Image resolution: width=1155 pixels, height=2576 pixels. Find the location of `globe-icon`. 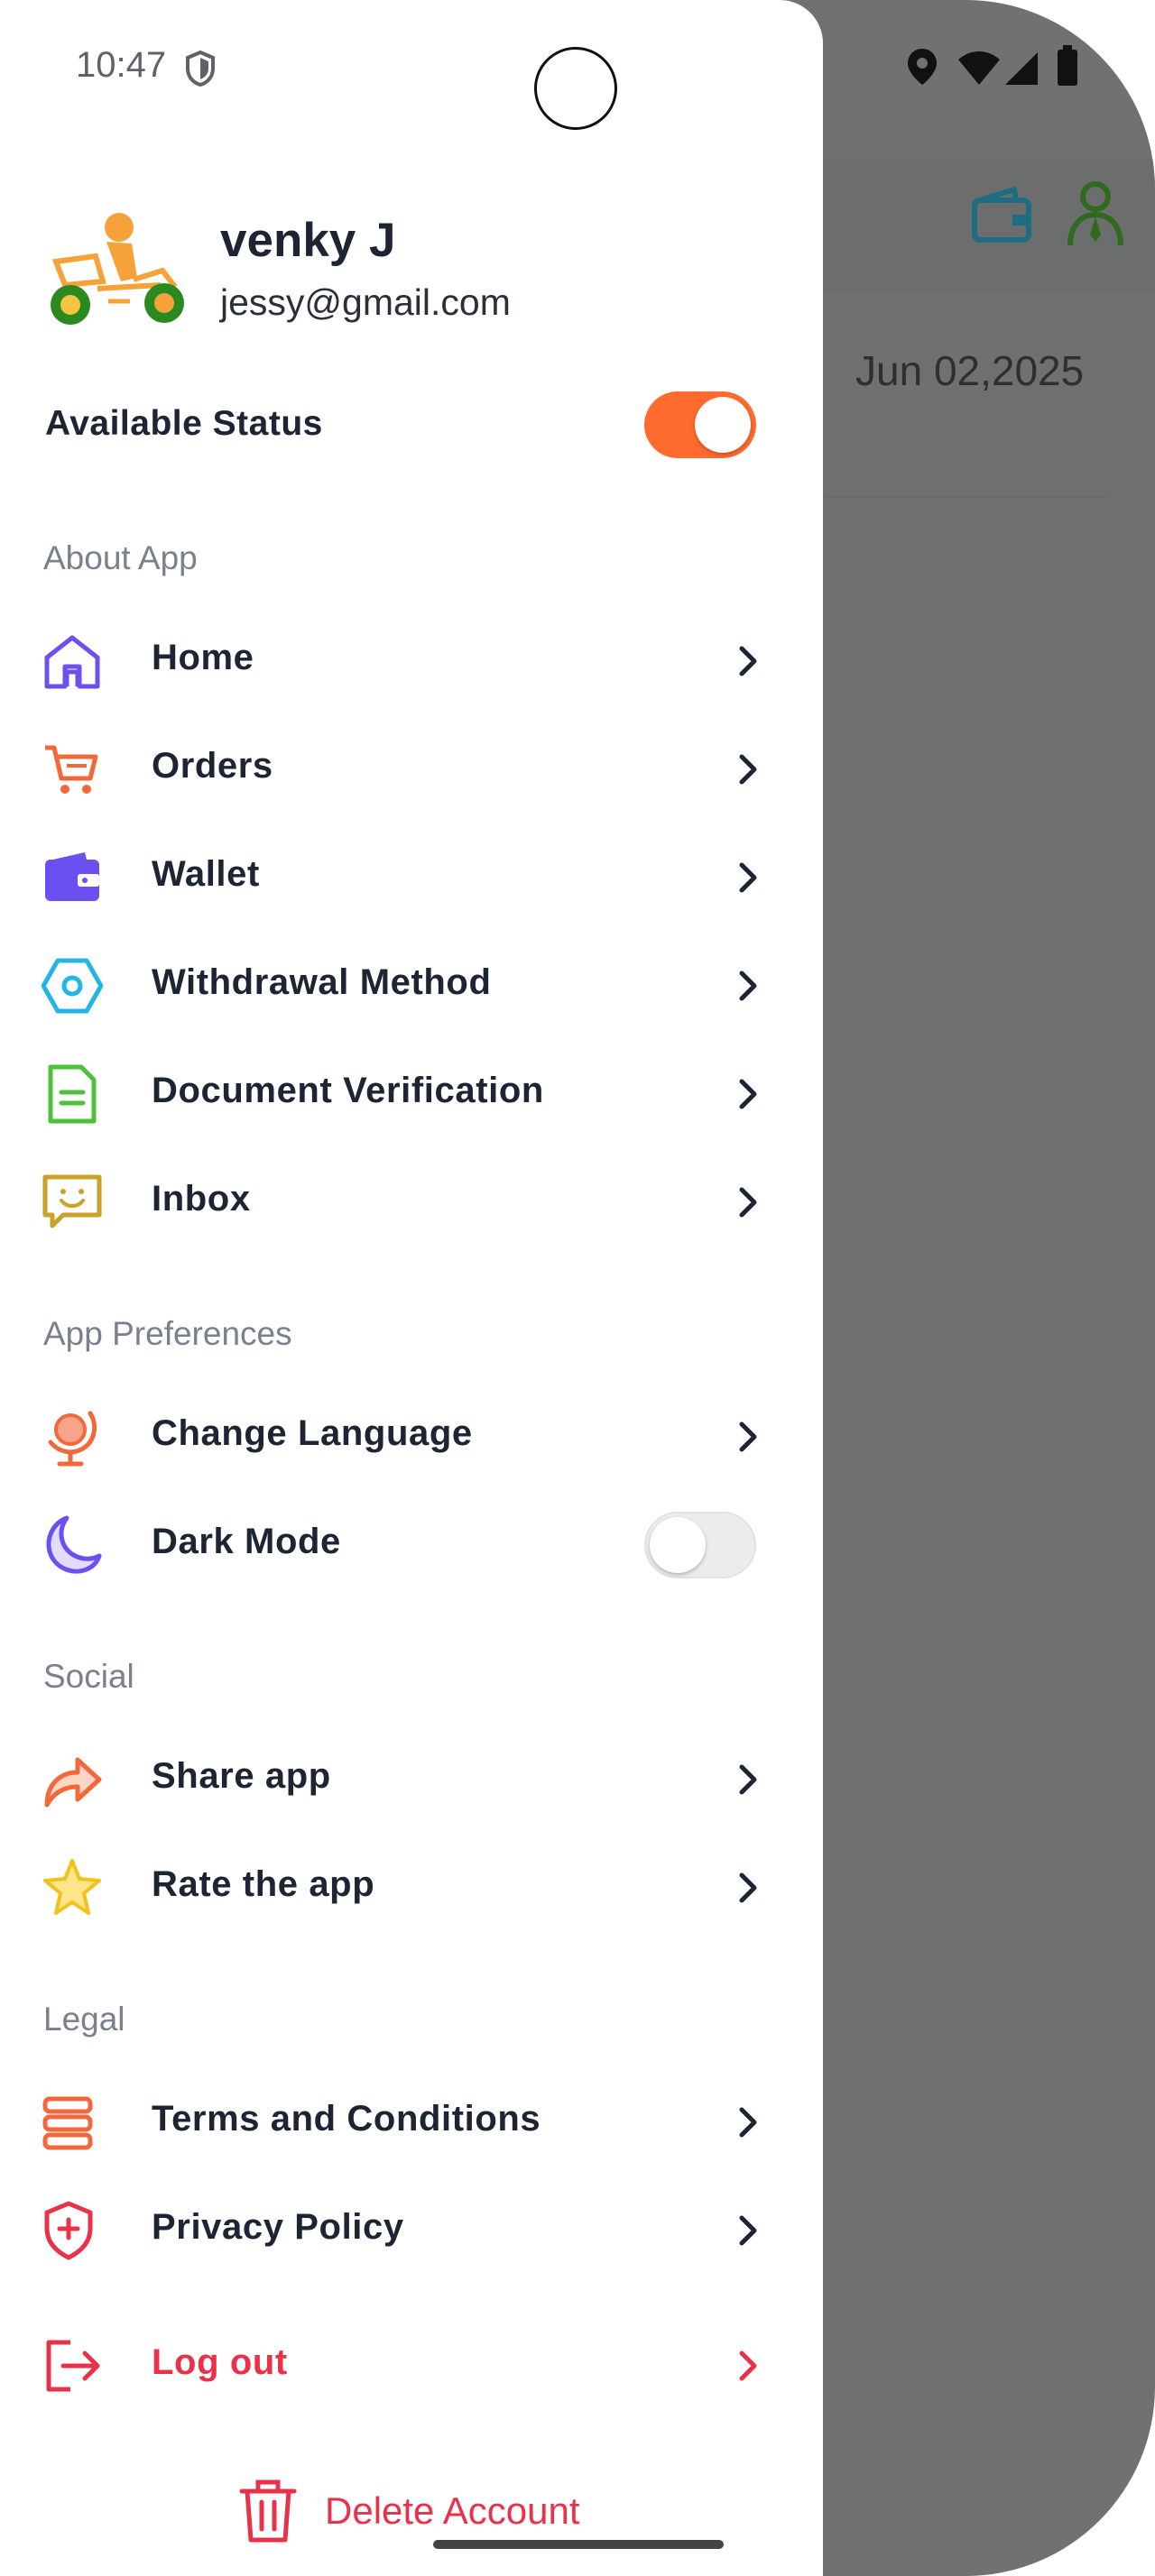

globe-icon is located at coordinates (72, 1439).